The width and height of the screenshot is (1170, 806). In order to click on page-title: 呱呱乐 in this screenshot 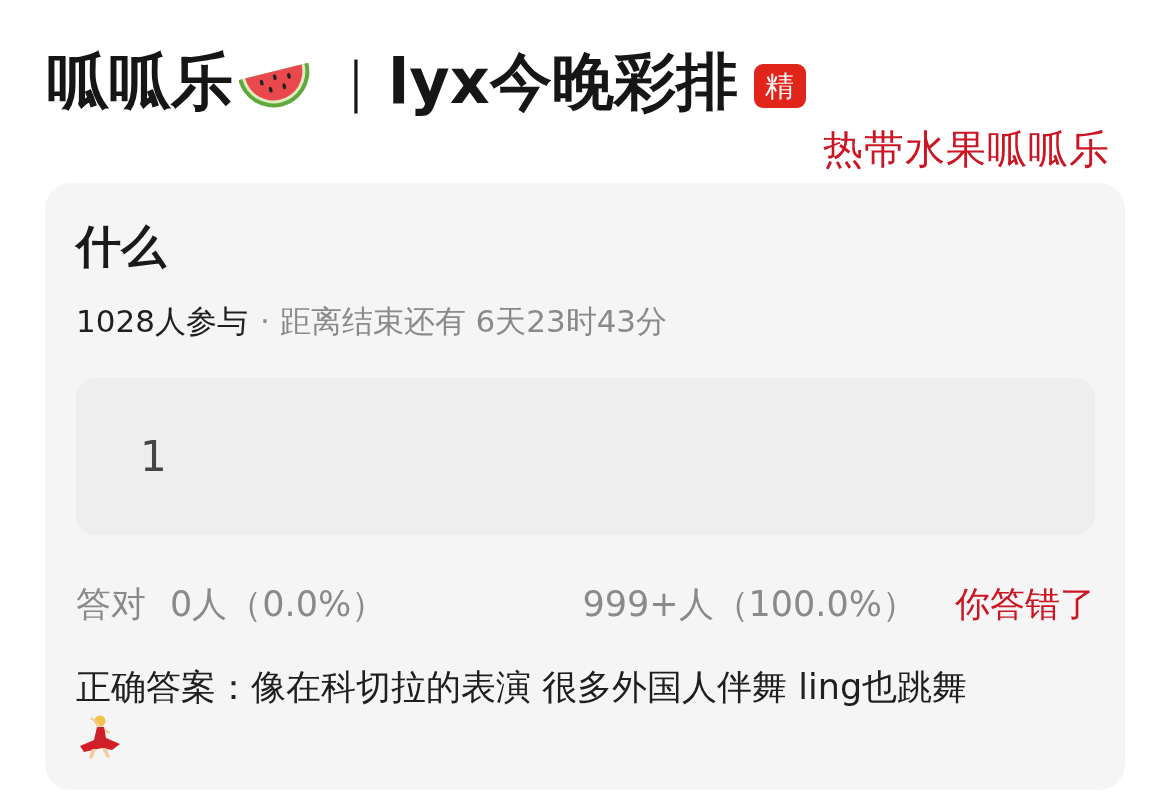, I will do `click(140, 82)`.